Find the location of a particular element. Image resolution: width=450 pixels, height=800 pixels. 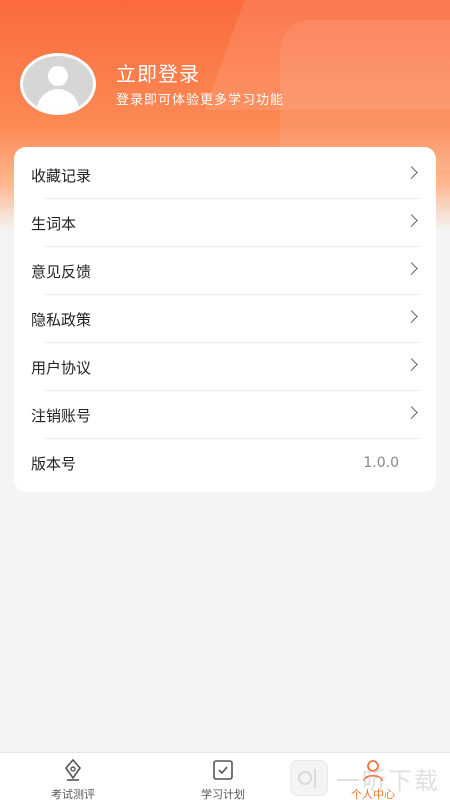

default-user-icon is located at coordinates (58, 84).